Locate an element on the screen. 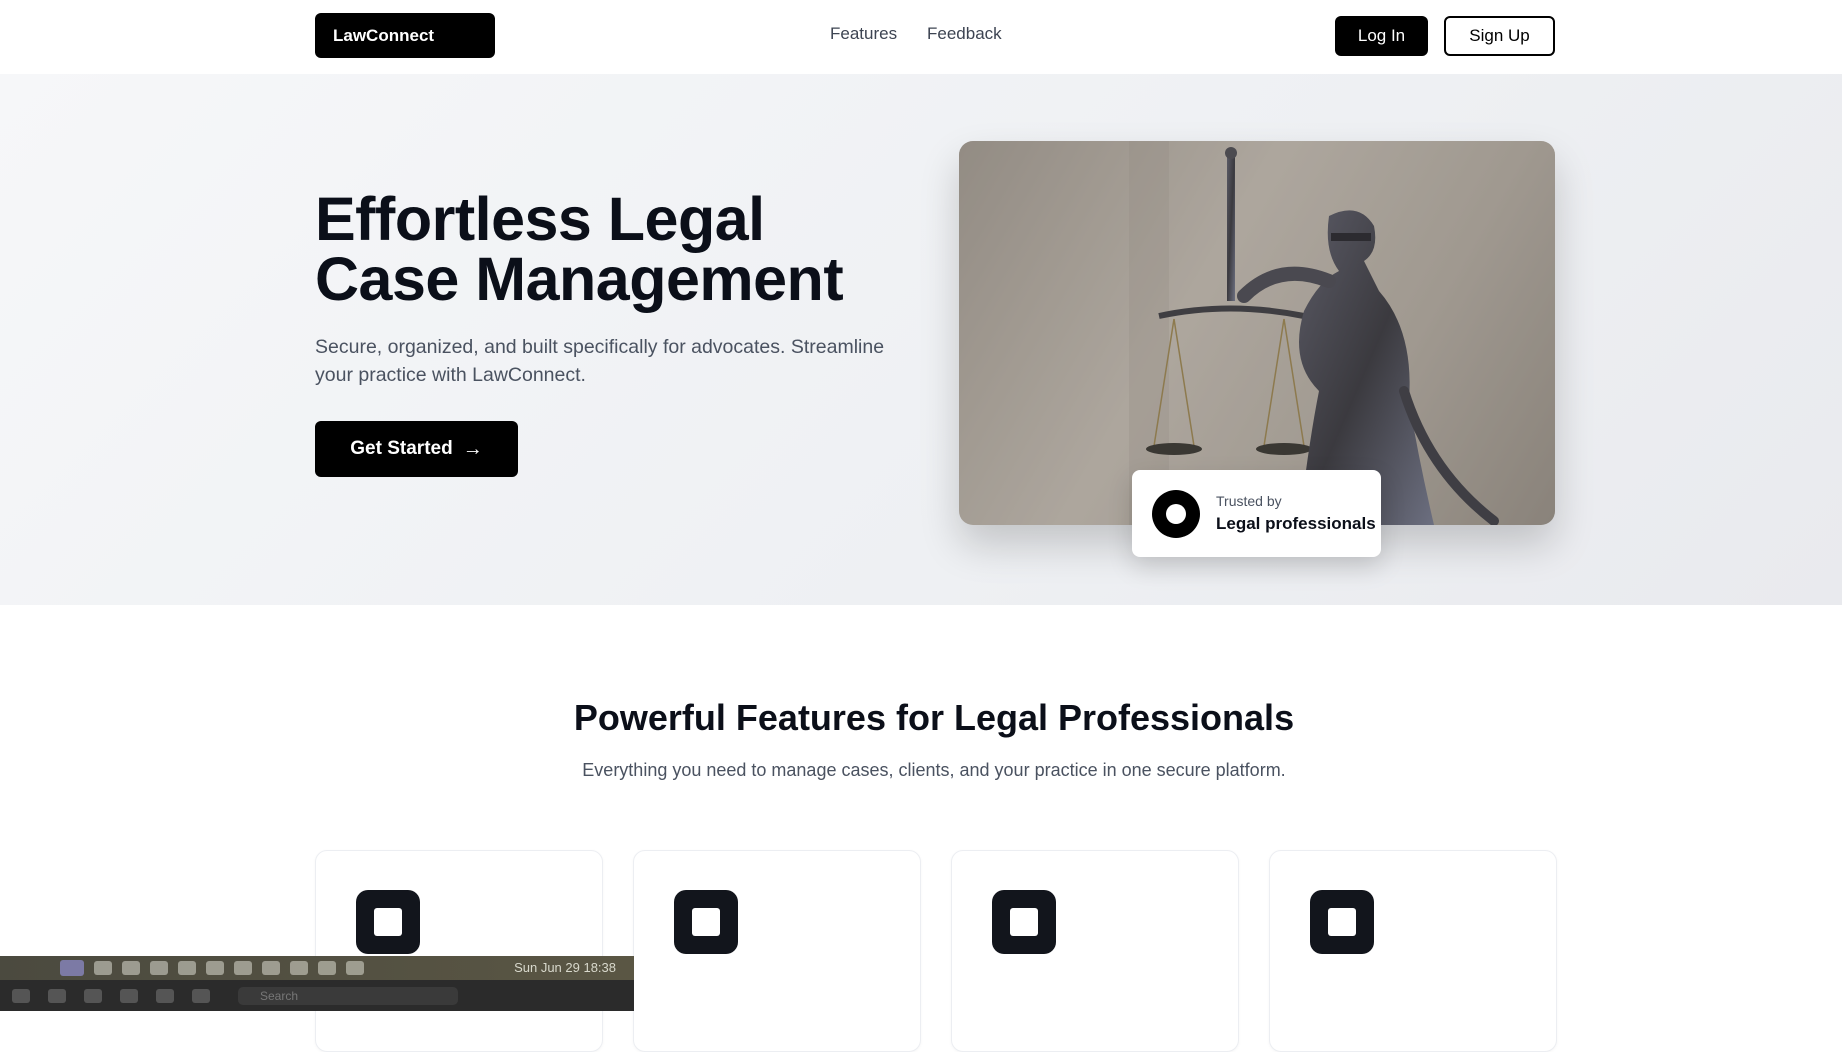 This screenshot has height=1052, width=1842. os-toolbar: Search is located at coordinates (317, 995).